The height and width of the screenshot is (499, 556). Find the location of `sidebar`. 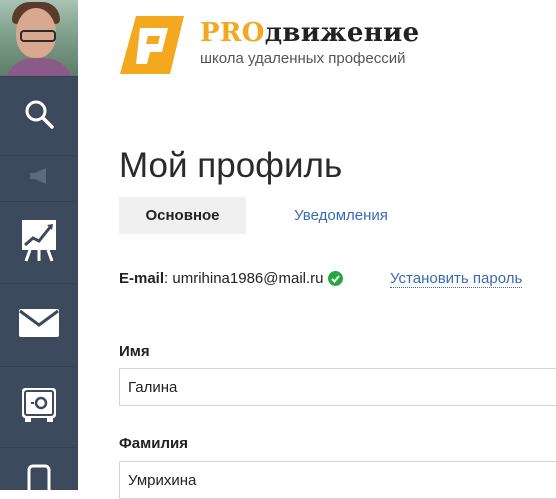

sidebar is located at coordinates (39, 249).